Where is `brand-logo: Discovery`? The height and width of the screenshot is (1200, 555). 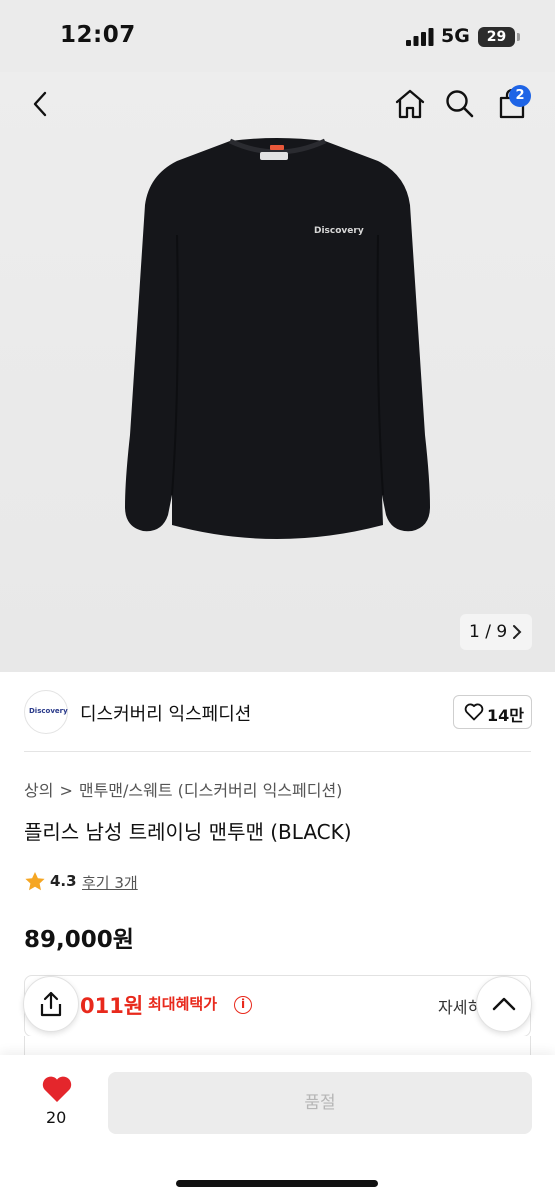
brand-logo: Discovery is located at coordinates (46, 712).